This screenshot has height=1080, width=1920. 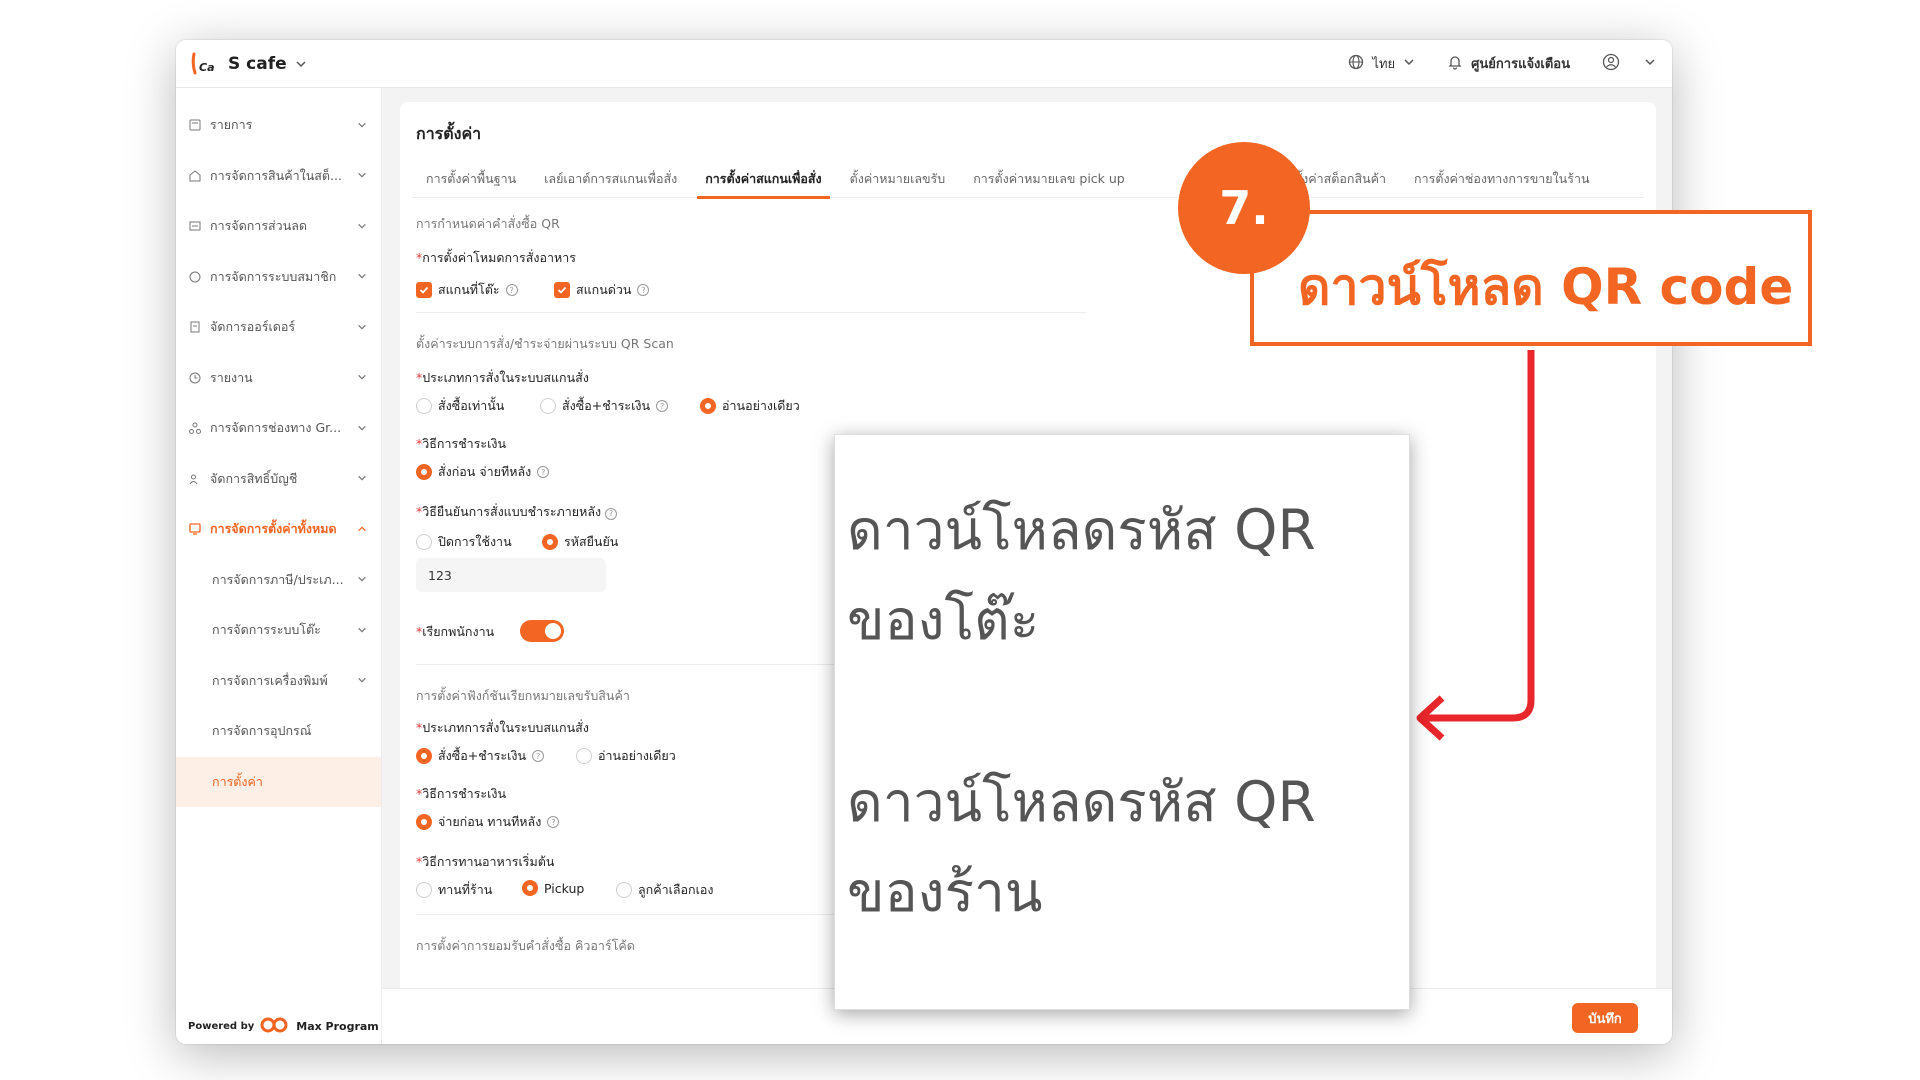 What do you see at coordinates (1244, 208) in the screenshot?
I see `step-badge: 7.` at bounding box center [1244, 208].